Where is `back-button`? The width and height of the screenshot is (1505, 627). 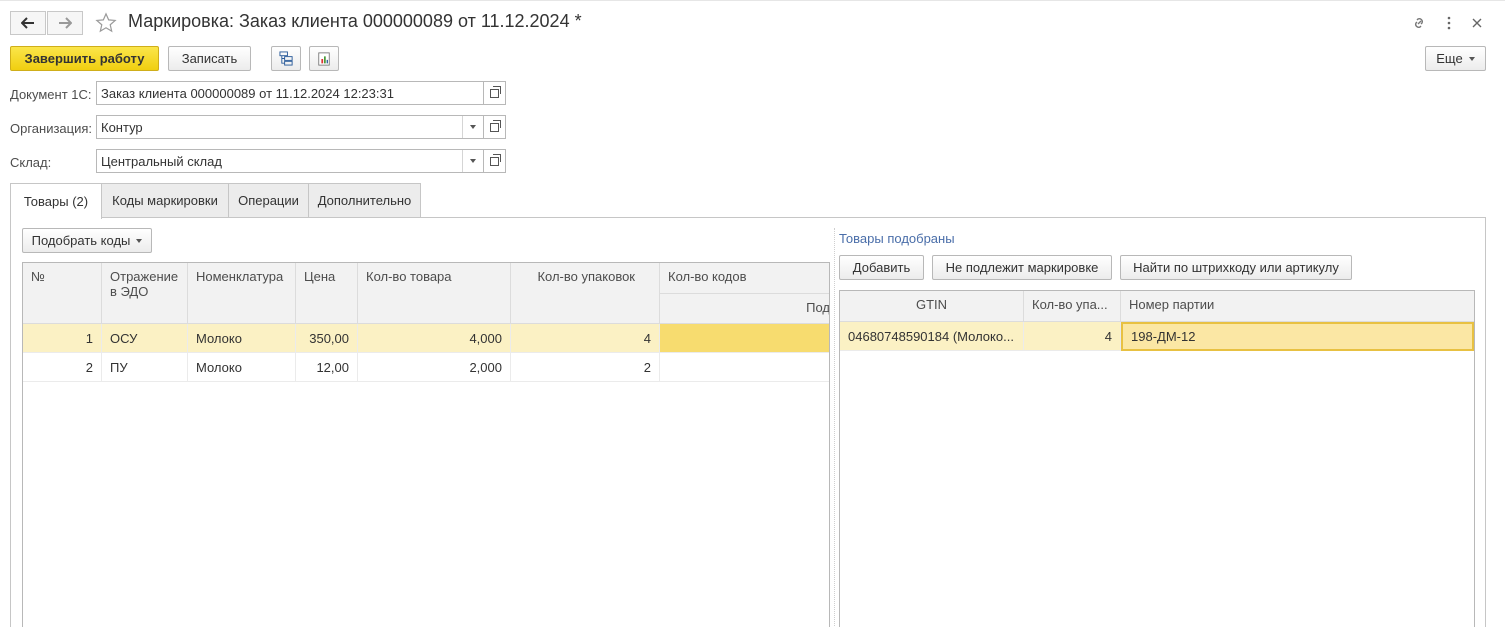 back-button is located at coordinates (28, 23).